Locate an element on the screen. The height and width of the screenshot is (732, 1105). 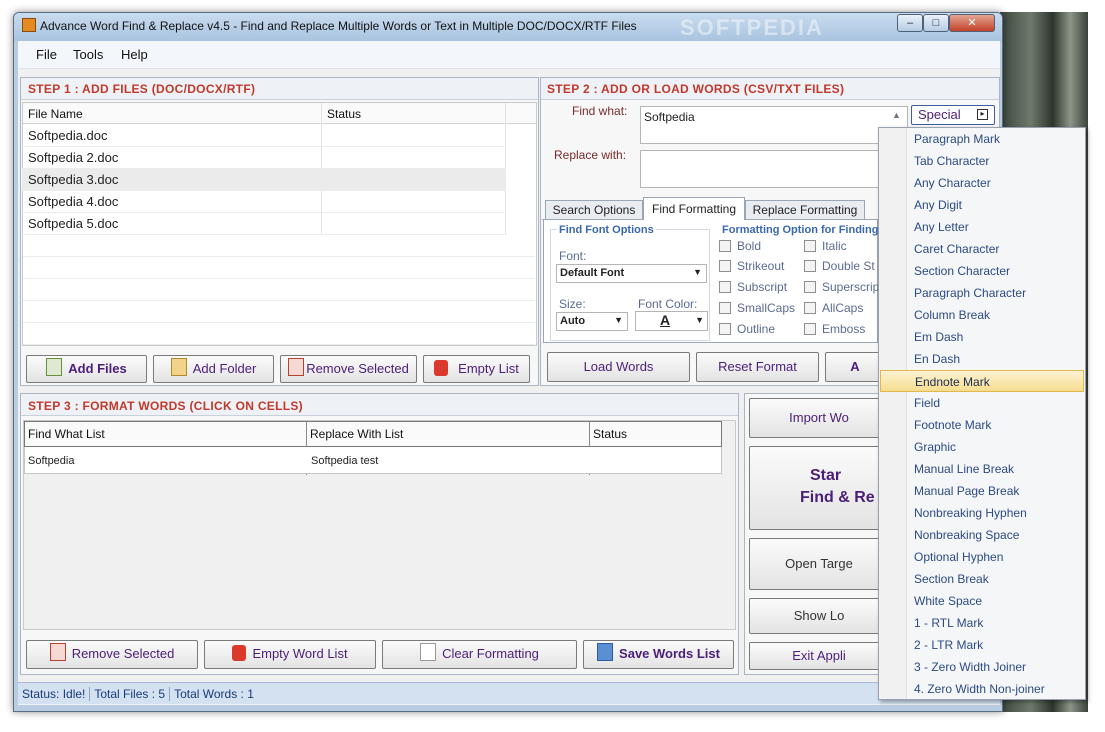
file-row: Softpedia 4.doc is located at coordinates (264, 202).